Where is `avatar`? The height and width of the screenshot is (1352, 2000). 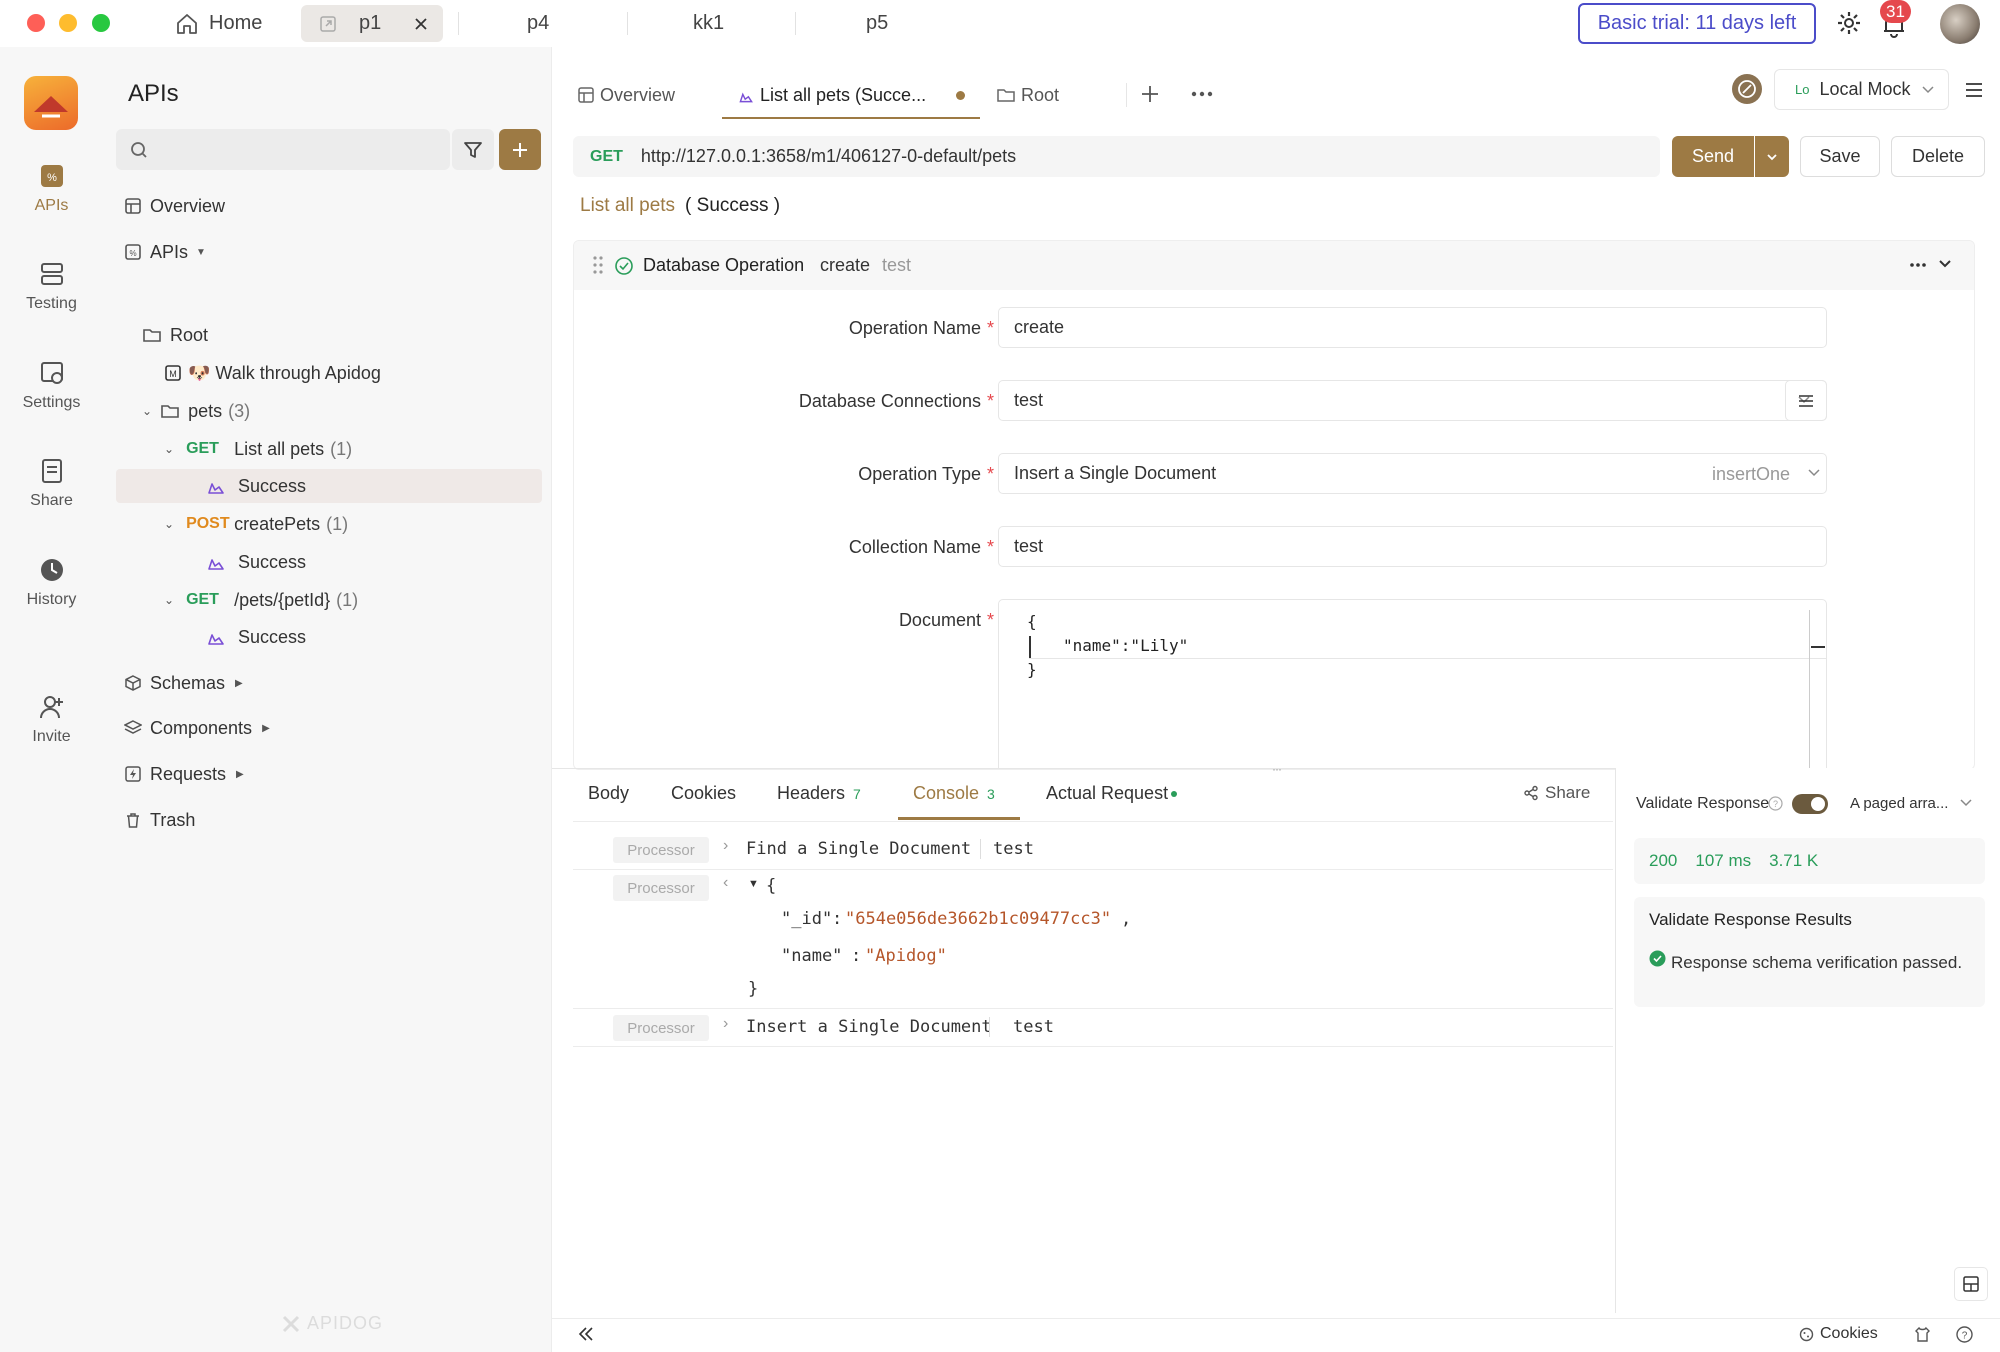
avatar is located at coordinates (1960, 24).